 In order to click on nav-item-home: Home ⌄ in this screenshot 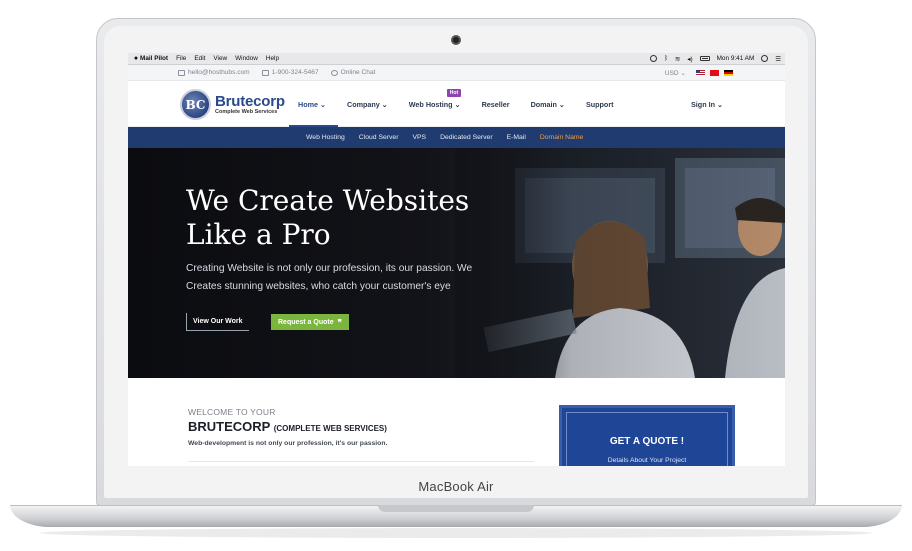, I will do `click(313, 104)`.